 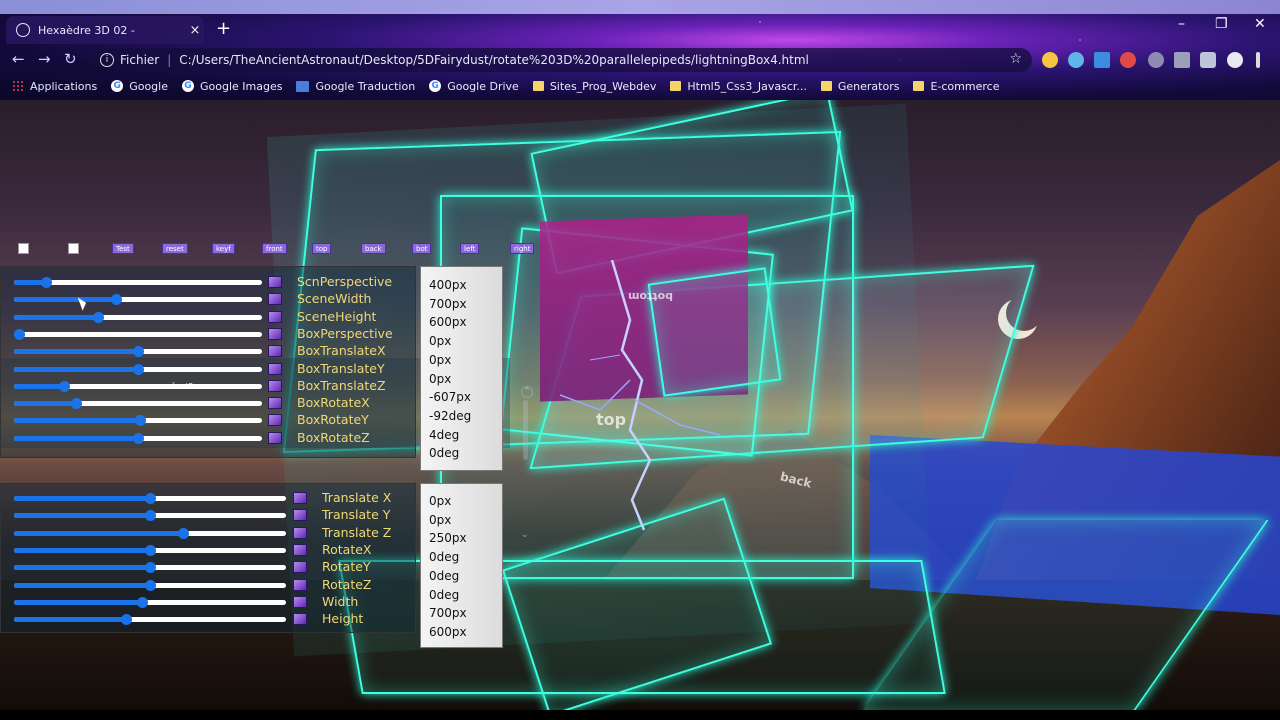 What do you see at coordinates (18, 59) in the screenshot?
I see `back-button: ←` at bounding box center [18, 59].